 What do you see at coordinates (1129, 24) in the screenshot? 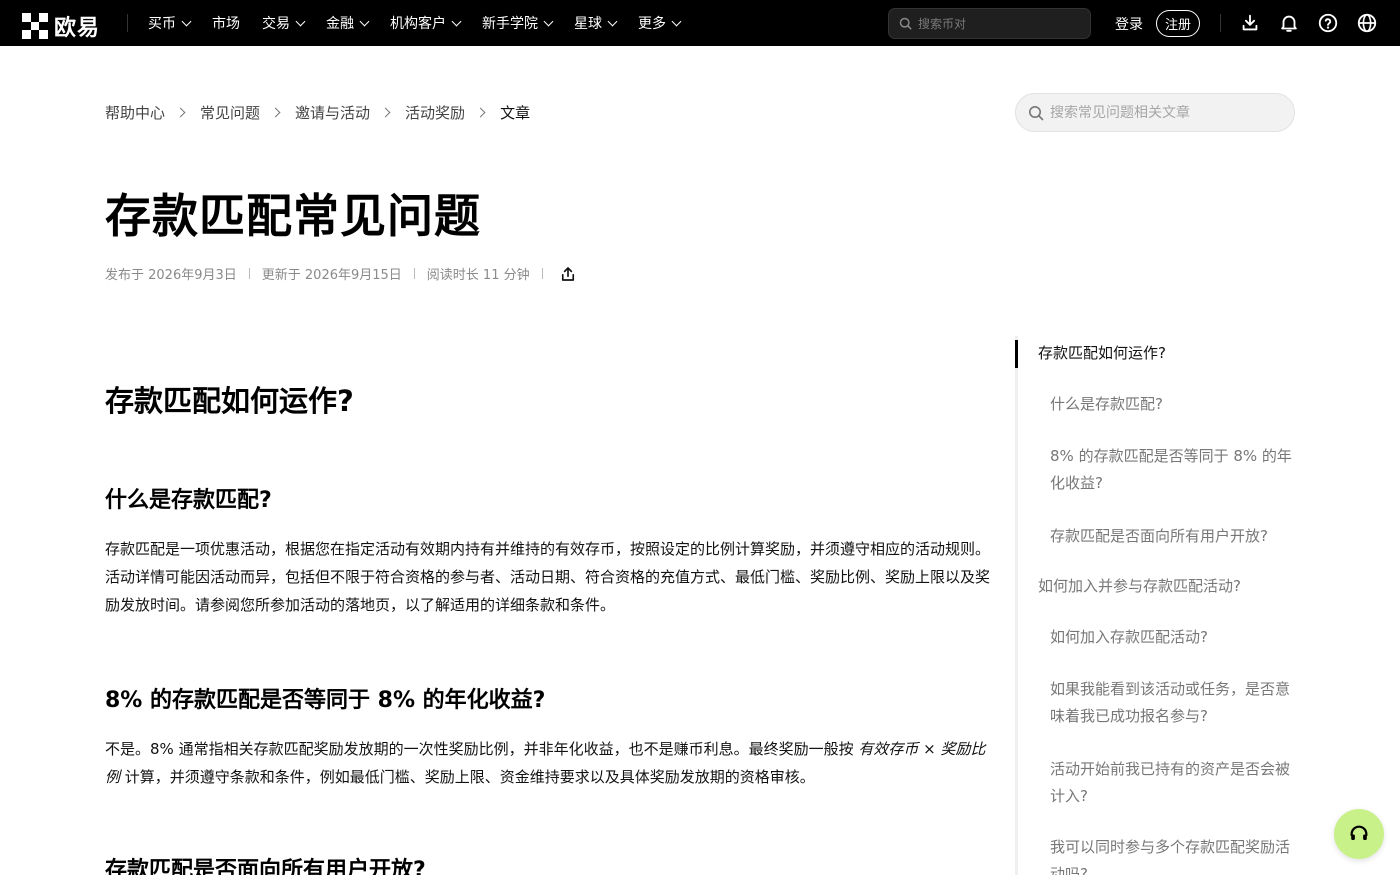
I see `login-link: 登录` at bounding box center [1129, 24].